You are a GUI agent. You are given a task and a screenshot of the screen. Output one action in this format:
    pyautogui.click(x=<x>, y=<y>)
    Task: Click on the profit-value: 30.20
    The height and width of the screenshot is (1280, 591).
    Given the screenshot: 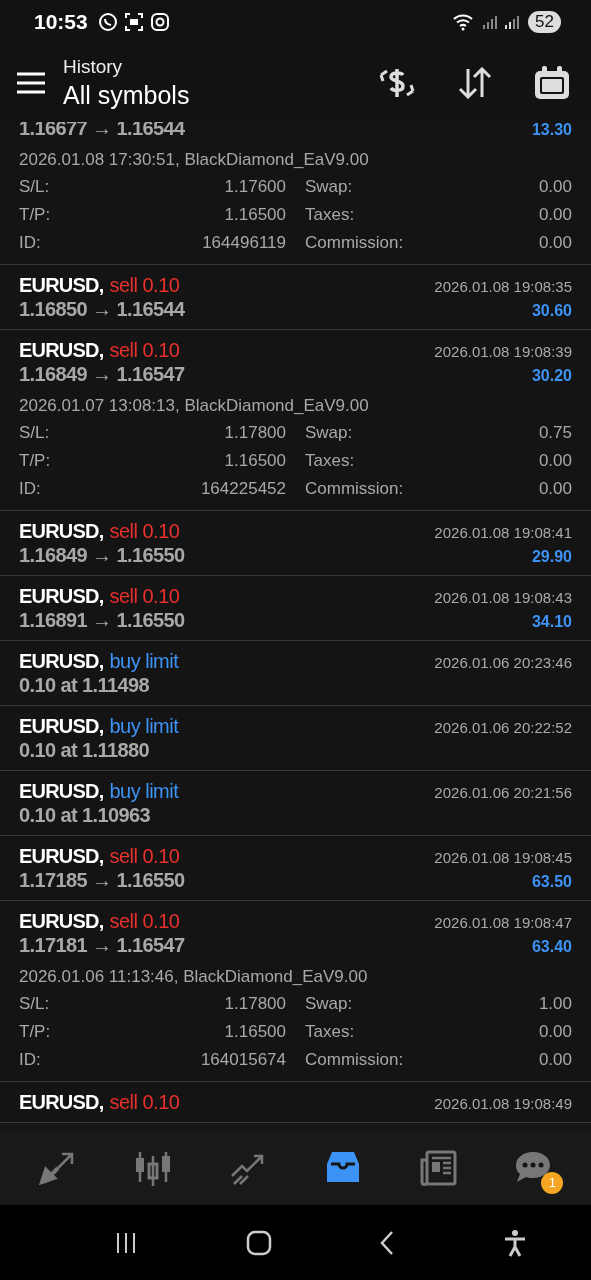 What is the action you would take?
    pyautogui.click(x=551, y=376)
    